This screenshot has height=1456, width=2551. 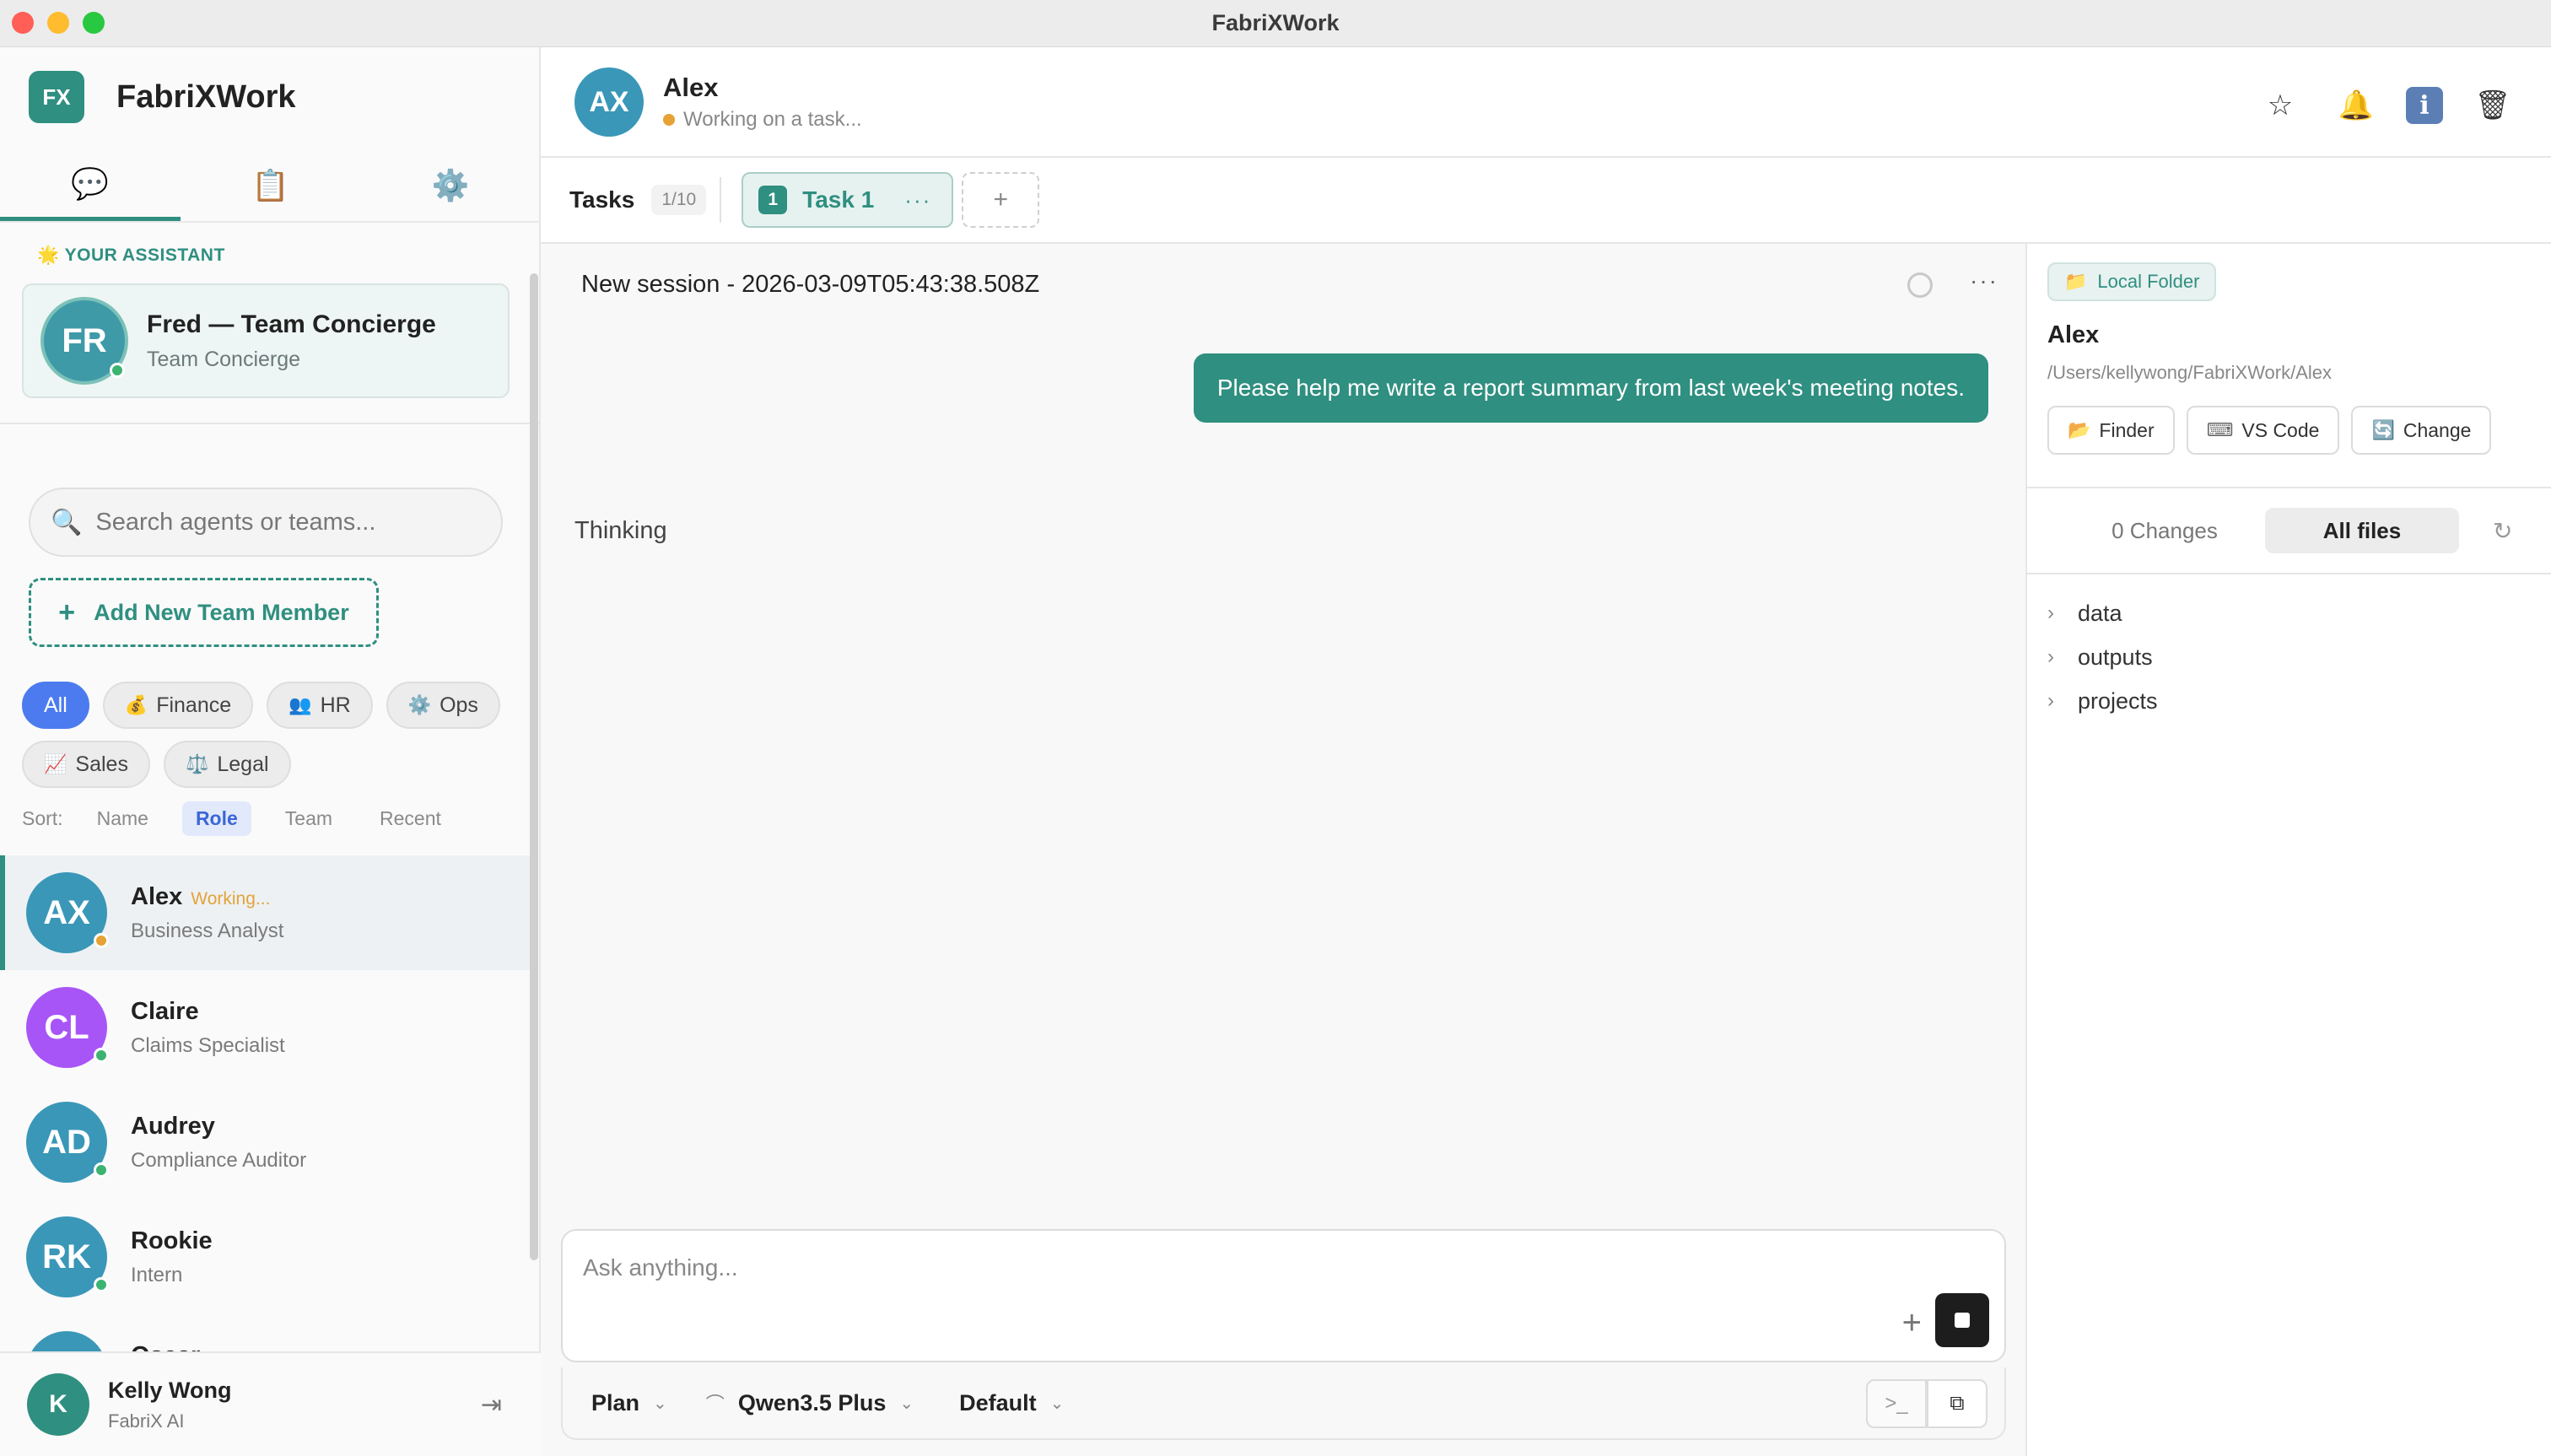 What do you see at coordinates (491, 1405) in the screenshot?
I see `logout-icon: ⇥` at bounding box center [491, 1405].